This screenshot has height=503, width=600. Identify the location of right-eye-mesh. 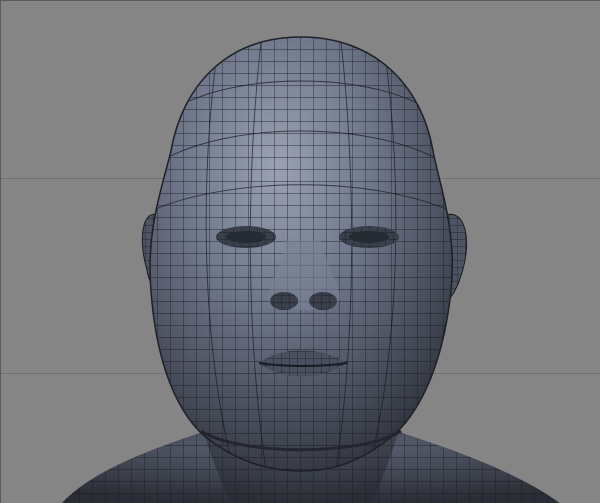
(369, 237).